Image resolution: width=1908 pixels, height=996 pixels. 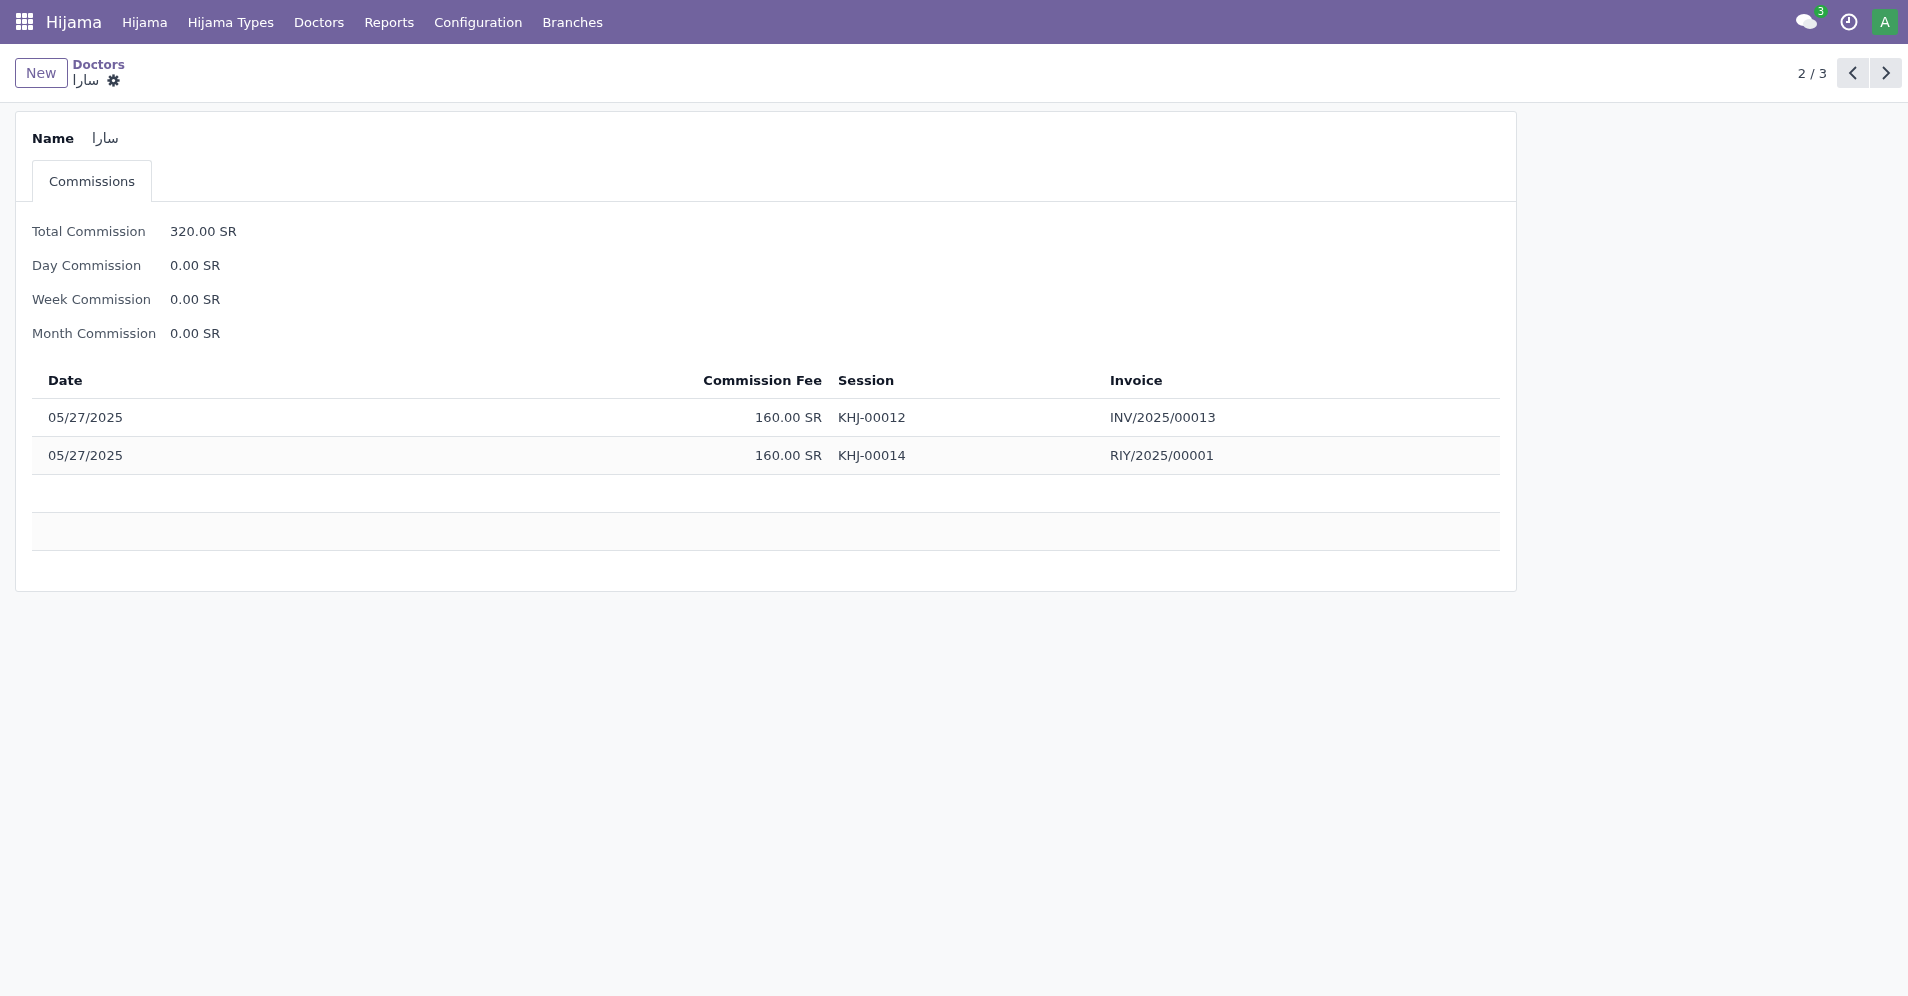 What do you see at coordinates (95, 333) in the screenshot?
I see `field-label: Month Commission` at bounding box center [95, 333].